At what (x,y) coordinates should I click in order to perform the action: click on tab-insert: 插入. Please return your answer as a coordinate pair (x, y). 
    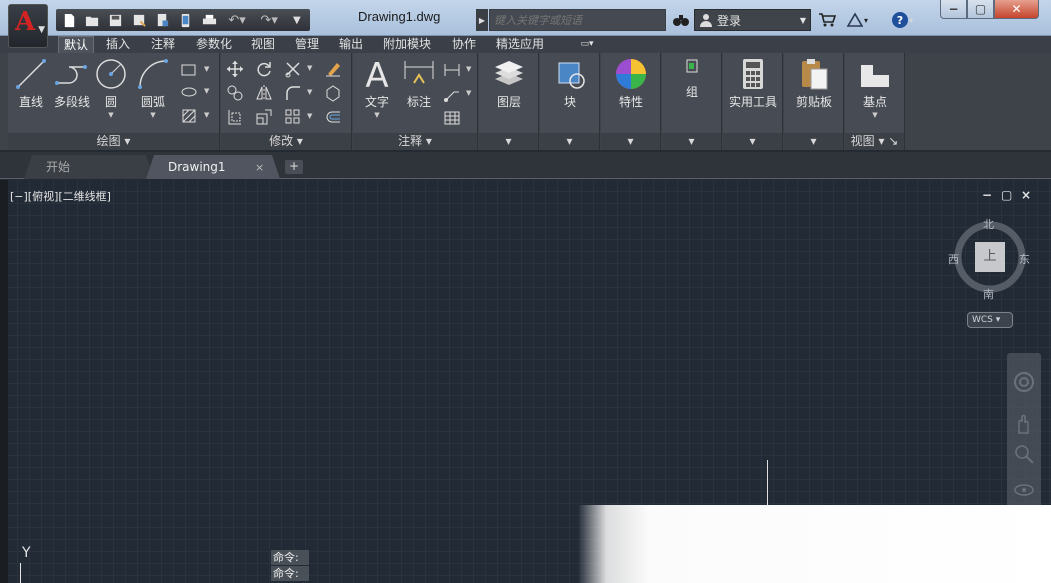
    Looking at the image, I should click on (118, 44).